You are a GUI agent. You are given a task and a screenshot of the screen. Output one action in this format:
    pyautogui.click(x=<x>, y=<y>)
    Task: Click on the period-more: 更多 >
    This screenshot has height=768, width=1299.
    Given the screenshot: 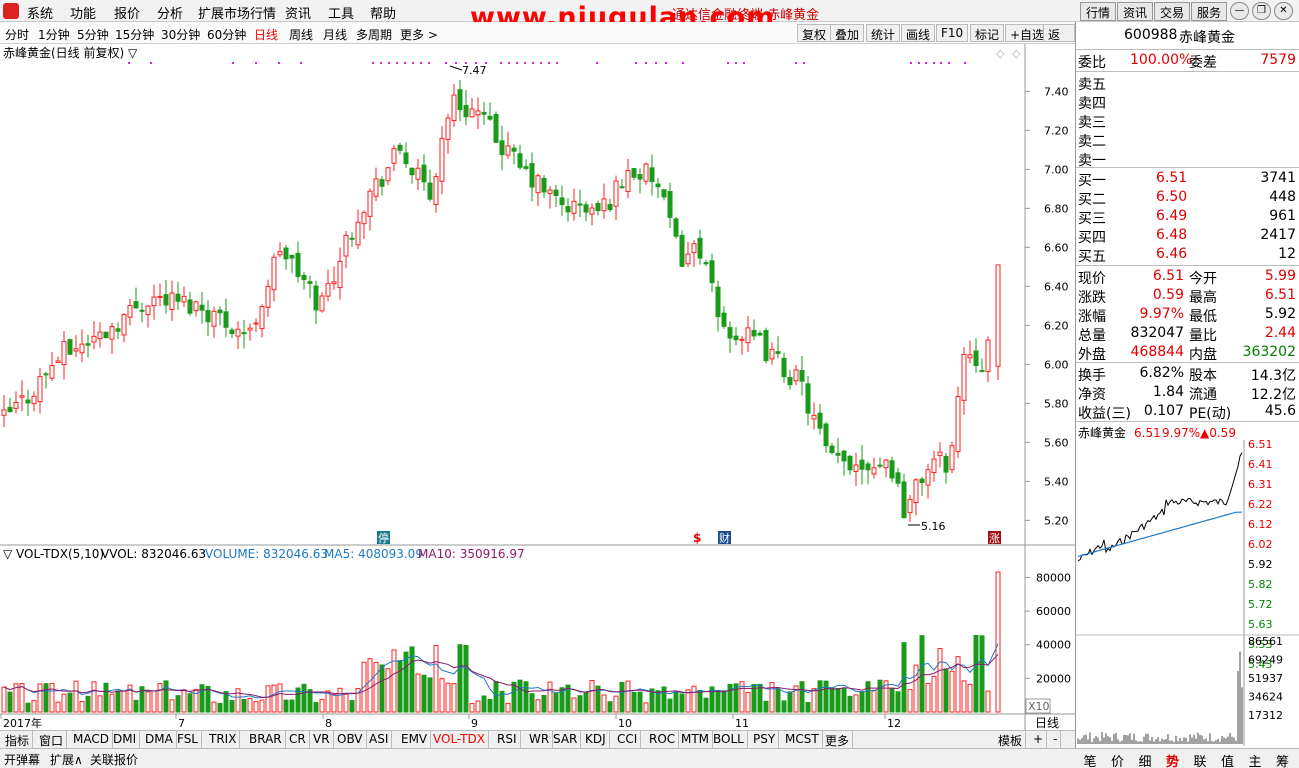 What is the action you would take?
    pyautogui.click(x=419, y=34)
    